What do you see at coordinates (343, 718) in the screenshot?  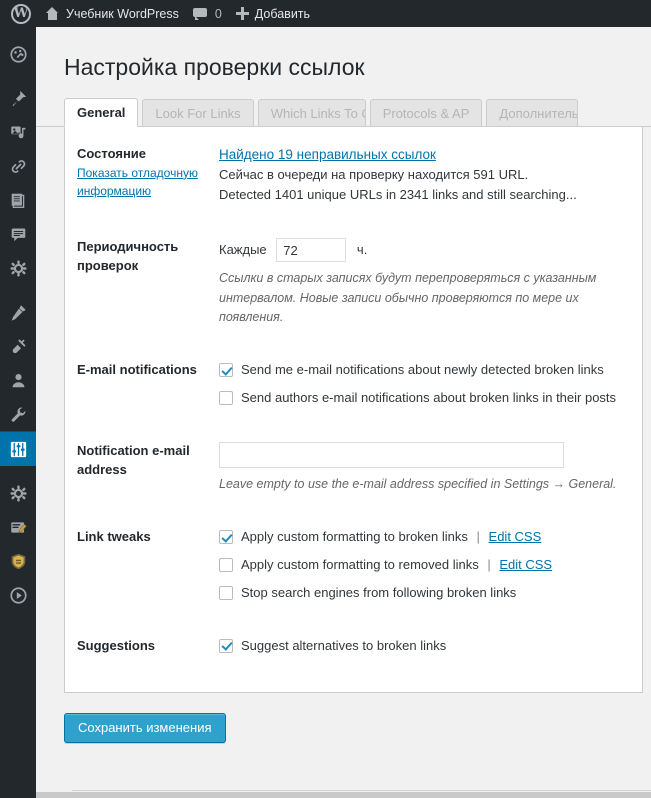 I see `submit-area: Сохранить изменения` at bounding box center [343, 718].